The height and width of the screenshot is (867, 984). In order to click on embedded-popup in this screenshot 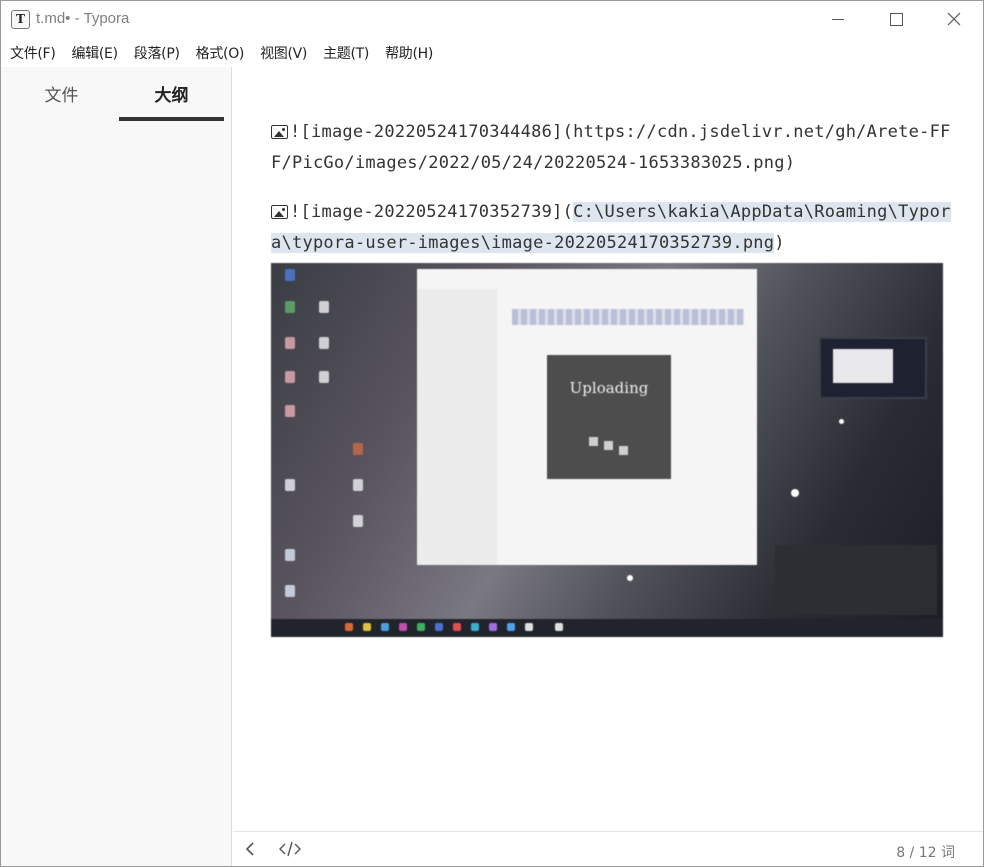, I will do `click(873, 368)`.